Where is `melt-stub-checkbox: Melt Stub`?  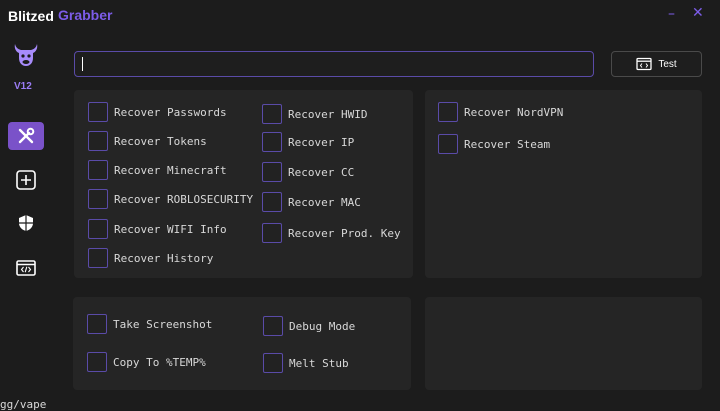
melt-stub-checkbox: Melt Stub is located at coordinates (306, 363).